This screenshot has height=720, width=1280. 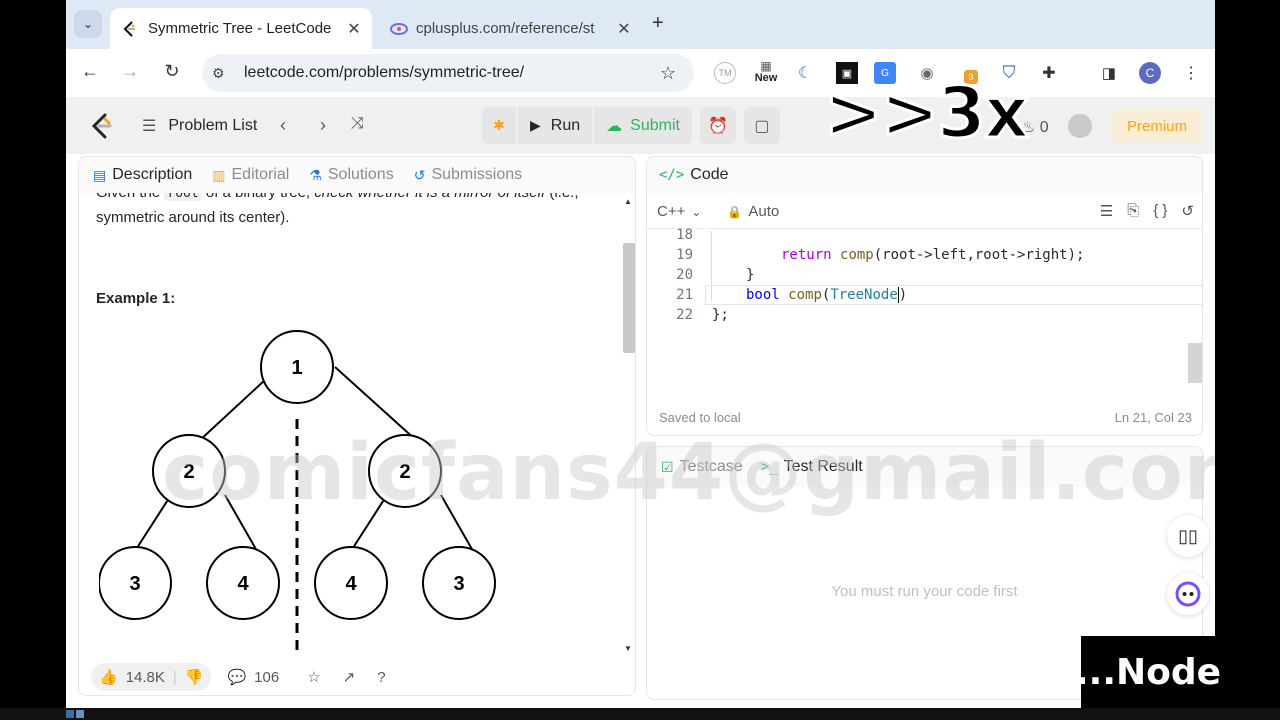 I want to click on assistant-icon, so click(x=1188, y=594).